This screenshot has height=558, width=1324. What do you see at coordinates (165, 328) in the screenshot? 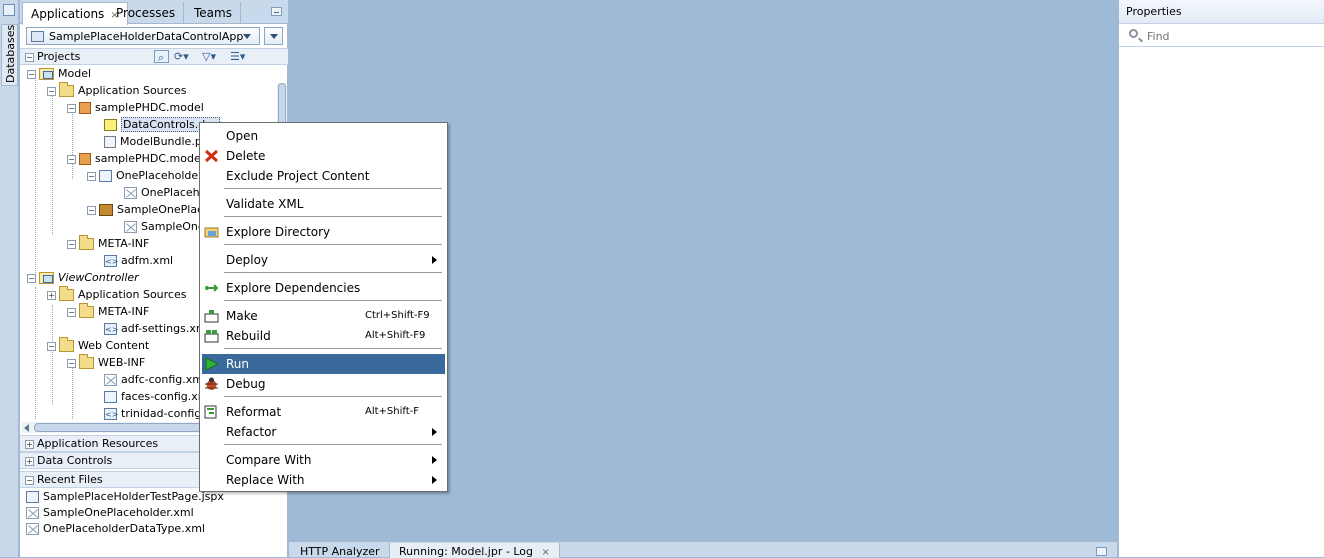
I see `tree-node-label: adf-settings.xml` at bounding box center [165, 328].